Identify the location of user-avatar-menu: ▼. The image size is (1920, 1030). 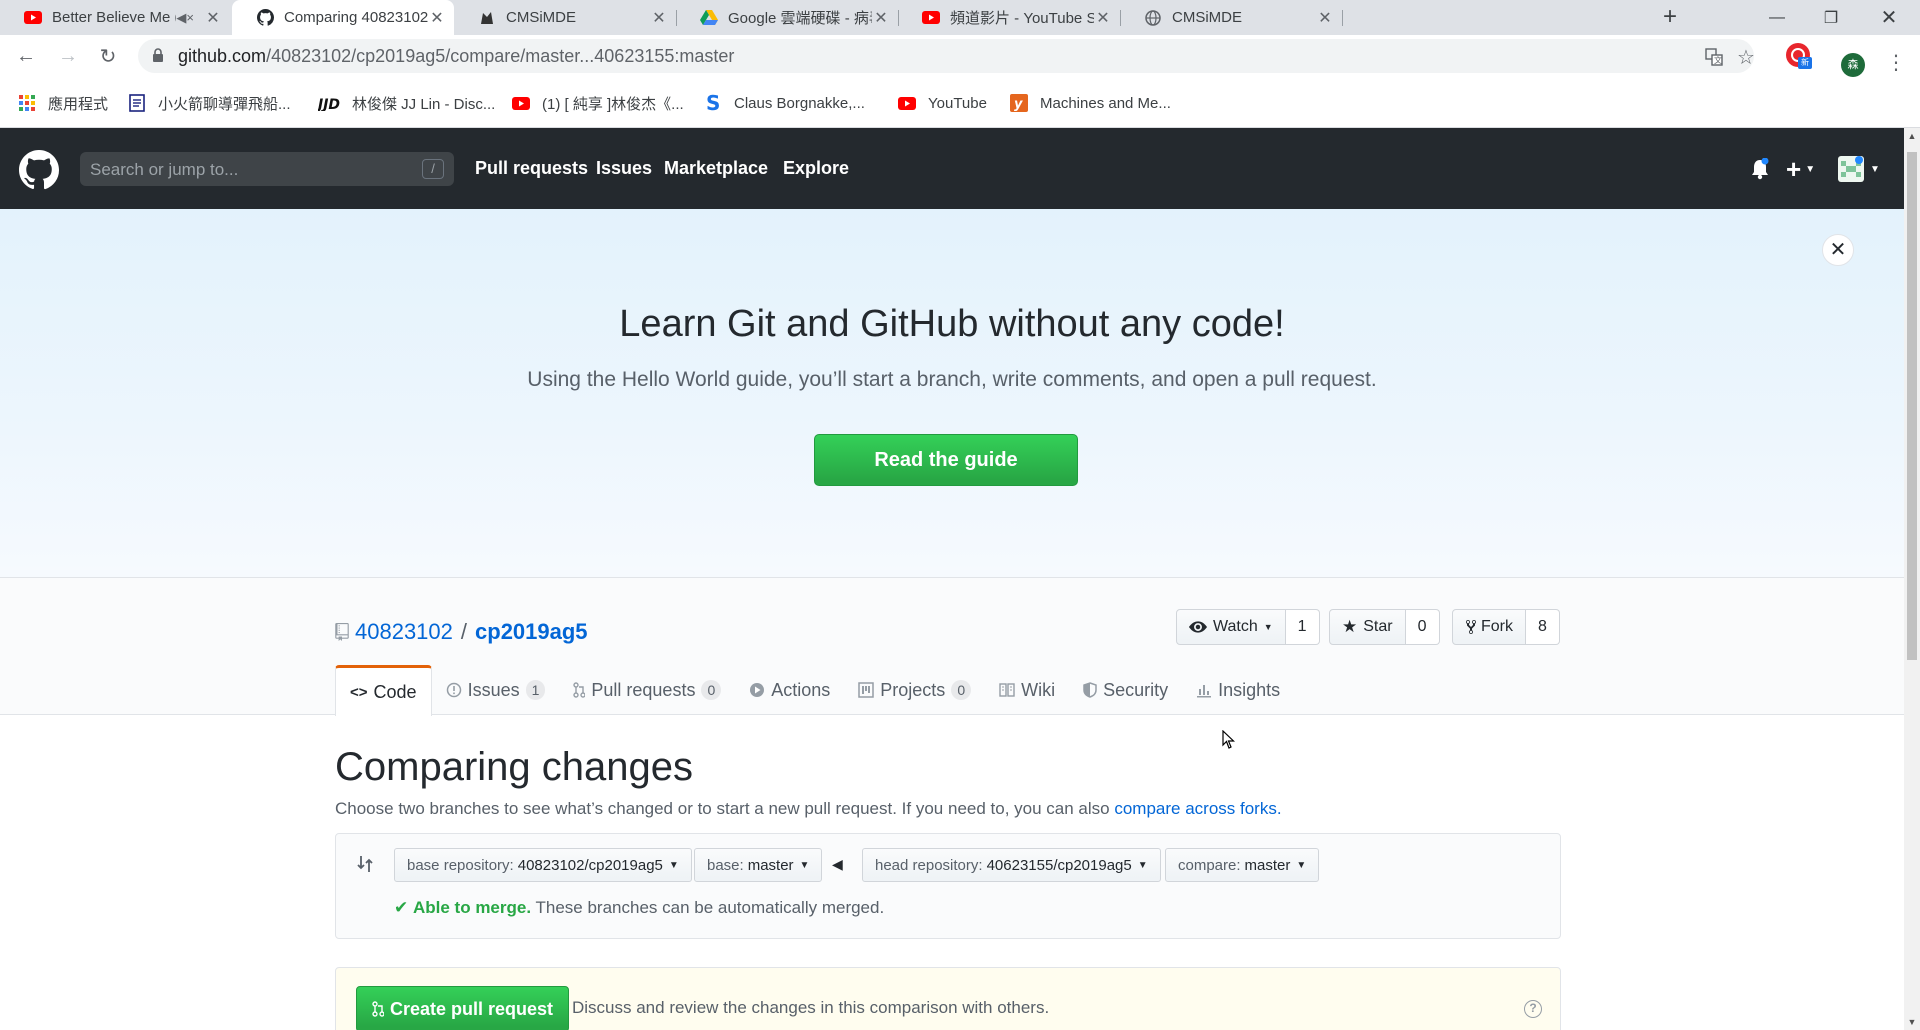
(1859, 169).